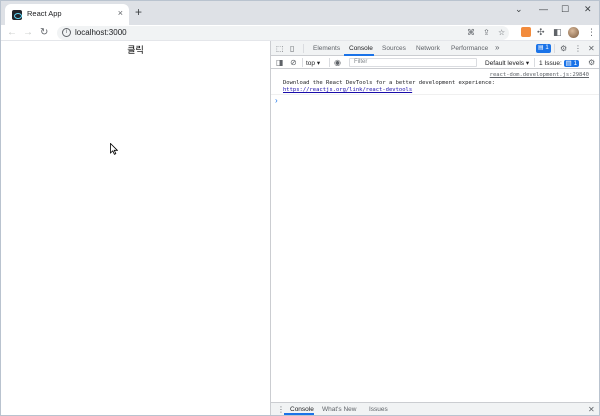 This screenshot has height=416, width=600. Describe the element at coordinates (44, 33) in the screenshot. I see `reload-icon: ↻` at that location.